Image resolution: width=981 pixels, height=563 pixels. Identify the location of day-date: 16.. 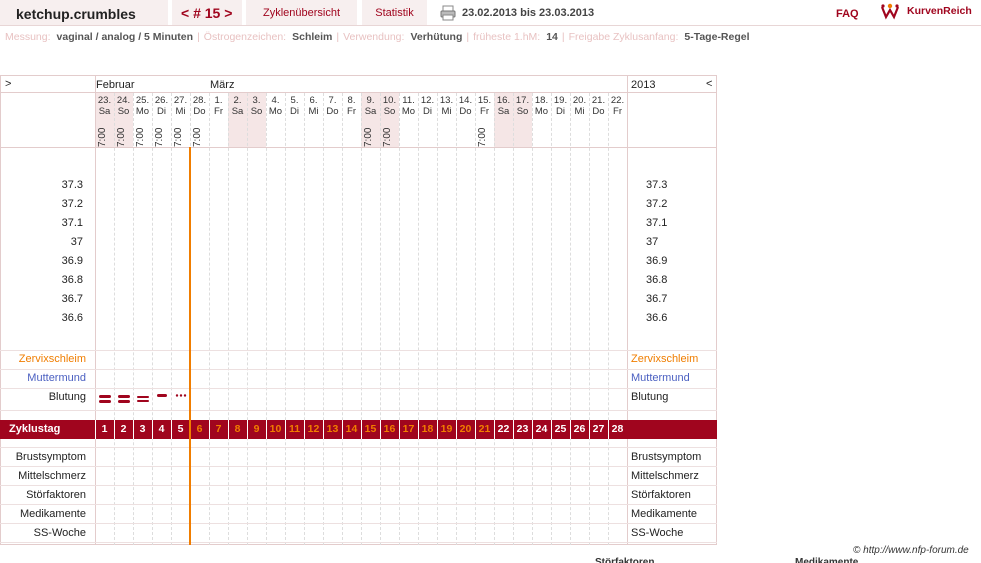
(503, 100).